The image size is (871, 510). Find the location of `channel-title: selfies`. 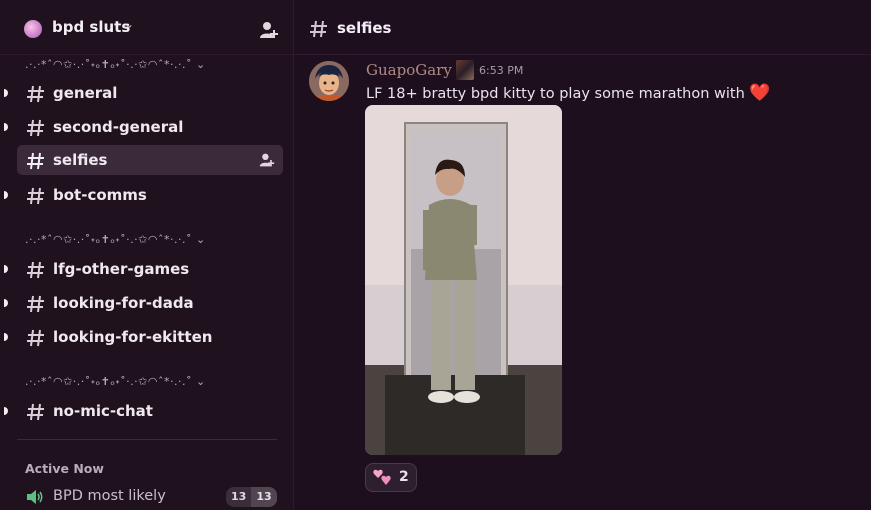

channel-title: selfies is located at coordinates (364, 28).